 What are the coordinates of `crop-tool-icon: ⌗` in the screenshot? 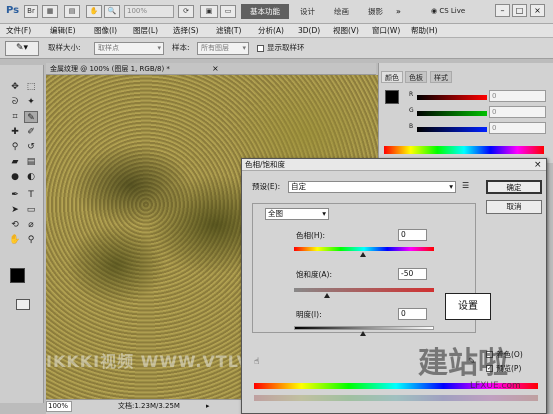 It's located at (15, 117).